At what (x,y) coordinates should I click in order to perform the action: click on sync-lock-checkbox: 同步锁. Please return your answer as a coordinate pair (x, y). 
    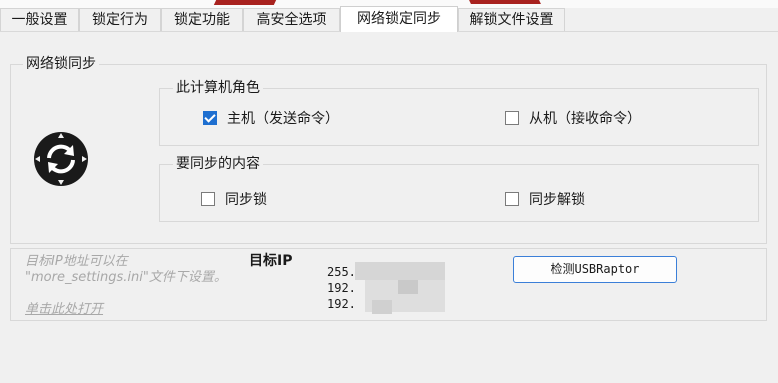
    Looking at the image, I should click on (234, 199).